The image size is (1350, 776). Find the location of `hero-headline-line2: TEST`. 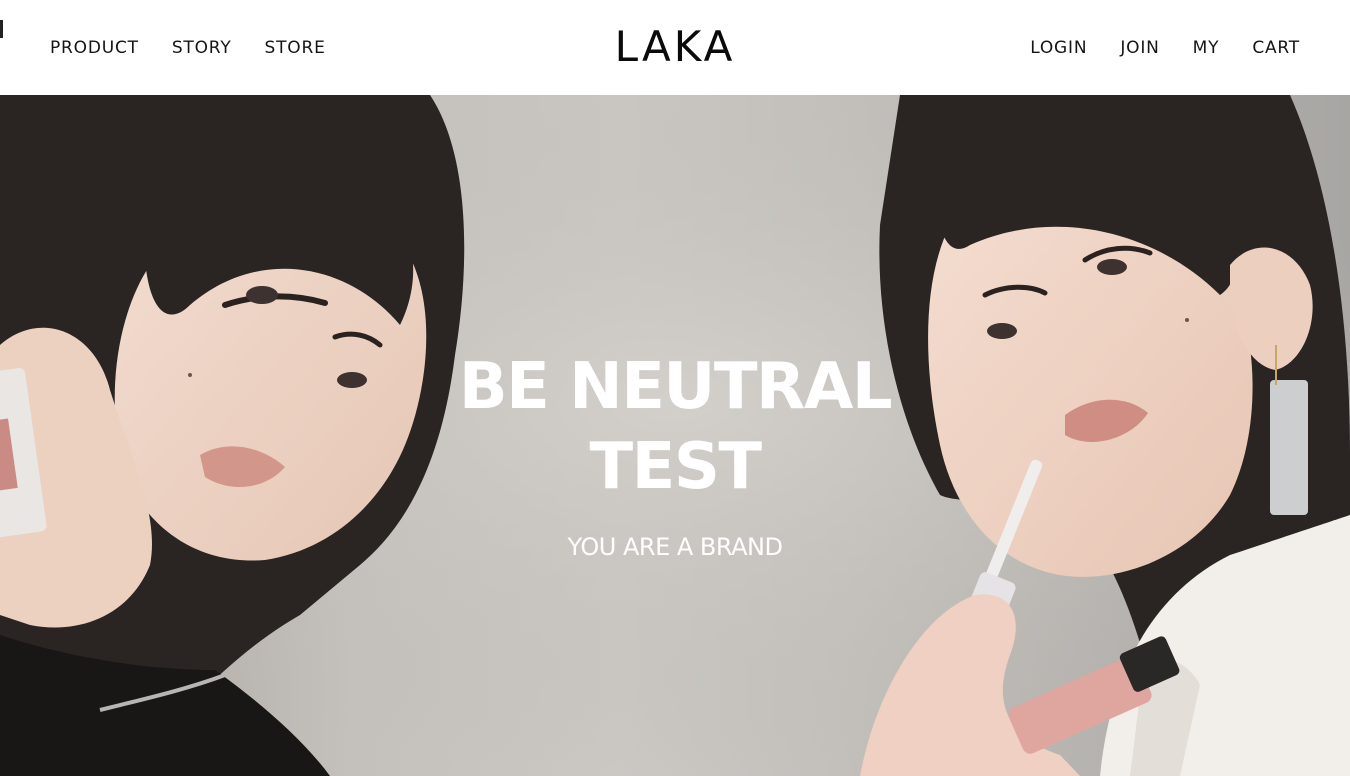

hero-headline-line2: TEST is located at coordinates (675, 467).